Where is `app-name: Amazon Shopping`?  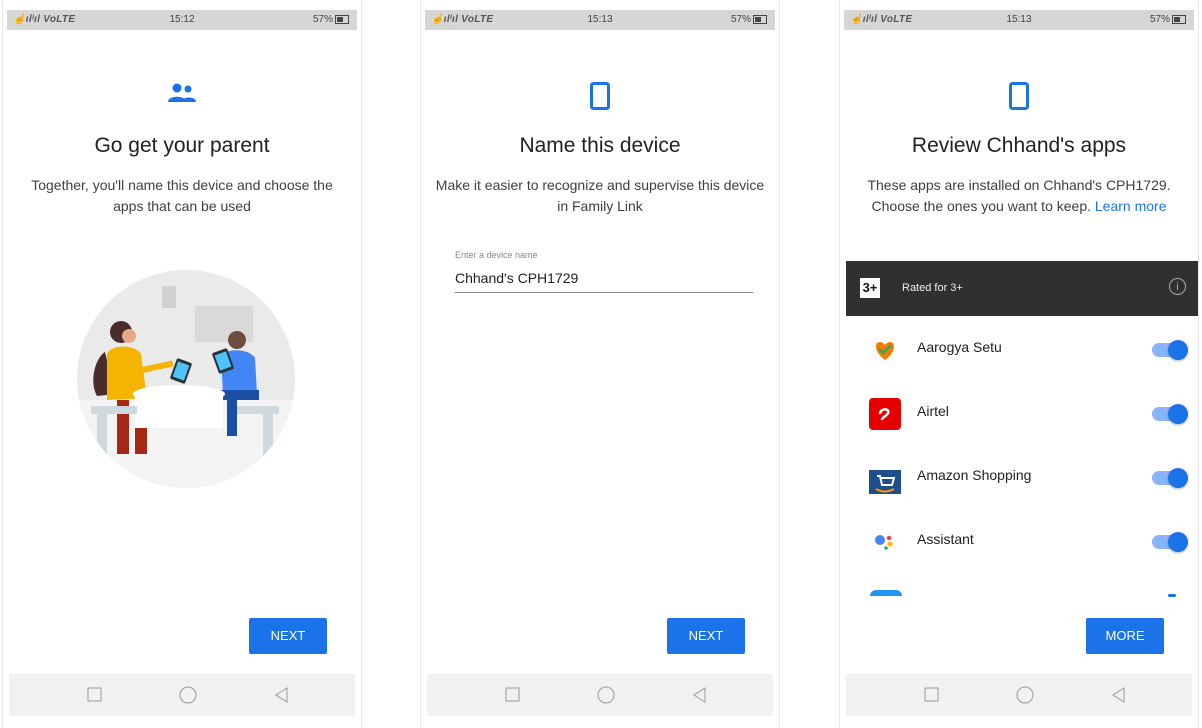 app-name: Amazon Shopping is located at coordinates (974, 475).